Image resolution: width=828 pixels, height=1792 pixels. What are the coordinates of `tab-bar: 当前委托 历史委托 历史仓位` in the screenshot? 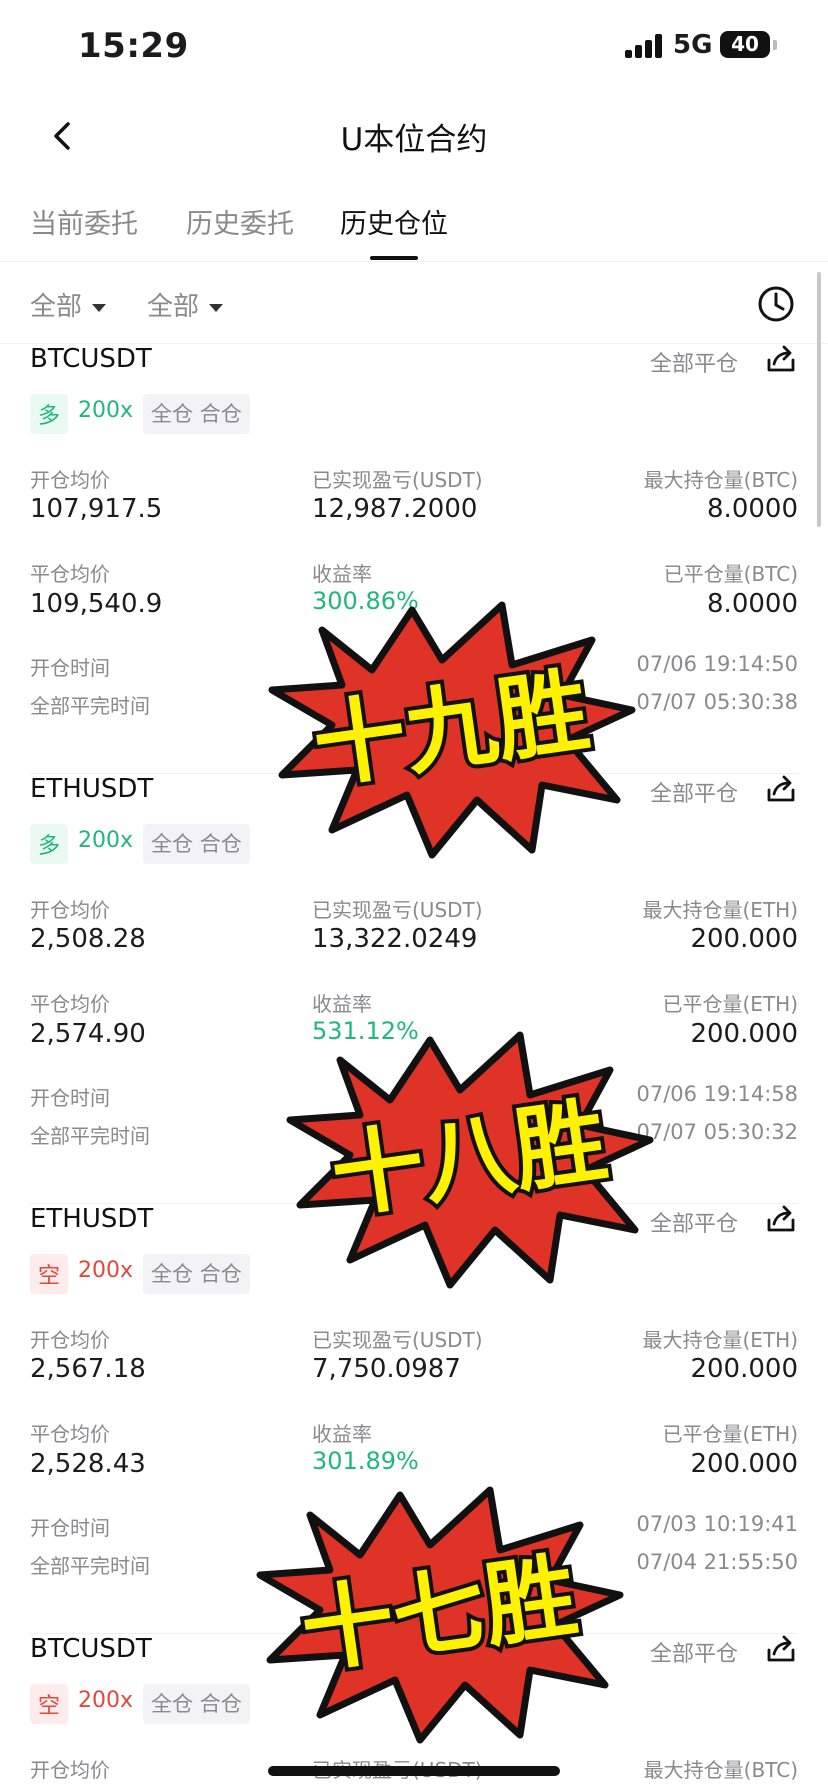 It's located at (414, 226).